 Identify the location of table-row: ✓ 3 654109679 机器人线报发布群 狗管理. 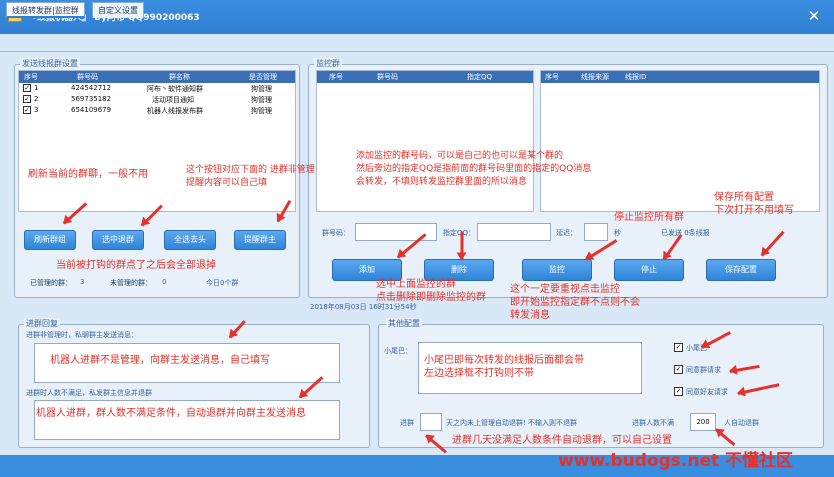
(157, 110).